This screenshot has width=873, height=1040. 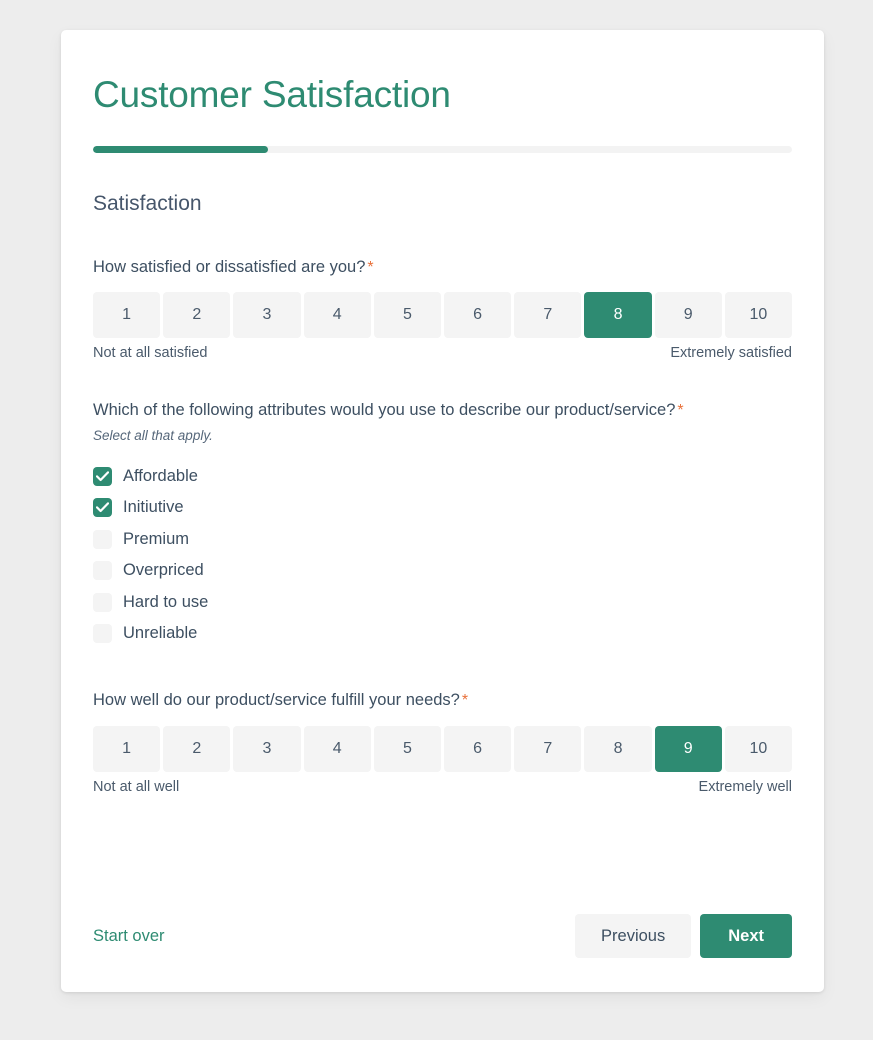 What do you see at coordinates (163, 570) in the screenshot?
I see `checkbox-label: Overpriced` at bounding box center [163, 570].